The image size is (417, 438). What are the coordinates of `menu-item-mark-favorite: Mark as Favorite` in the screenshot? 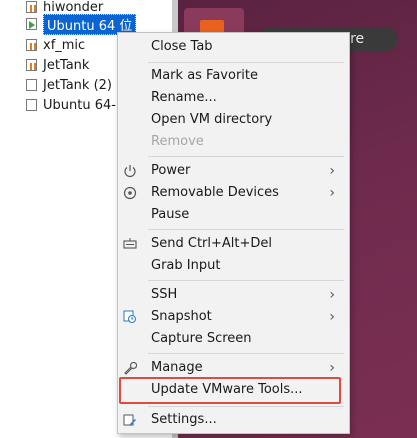 It's located at (233, 76).